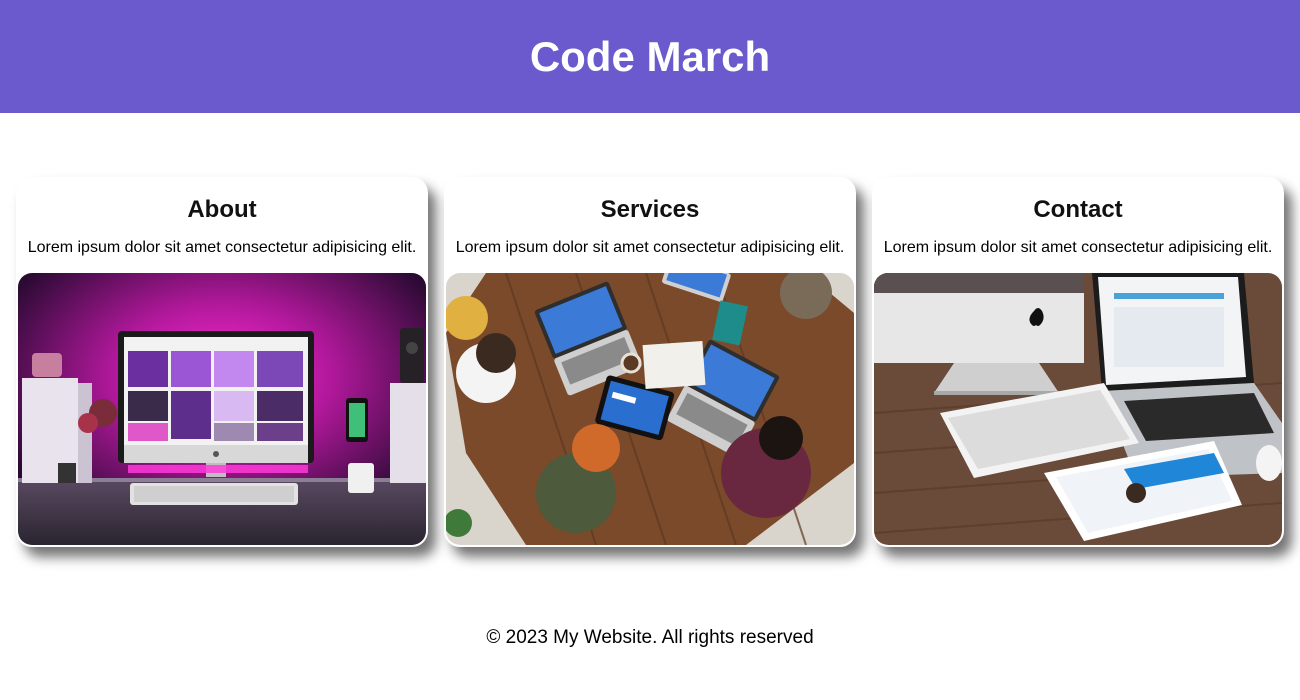  I want to click on card-title: Contact, so click(1078, 209).